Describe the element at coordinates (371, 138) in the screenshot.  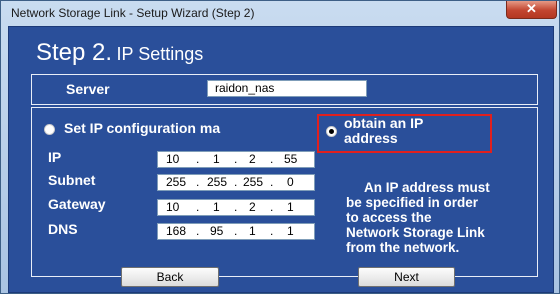
I see `obtain-ip-label-line2: address` at that location.